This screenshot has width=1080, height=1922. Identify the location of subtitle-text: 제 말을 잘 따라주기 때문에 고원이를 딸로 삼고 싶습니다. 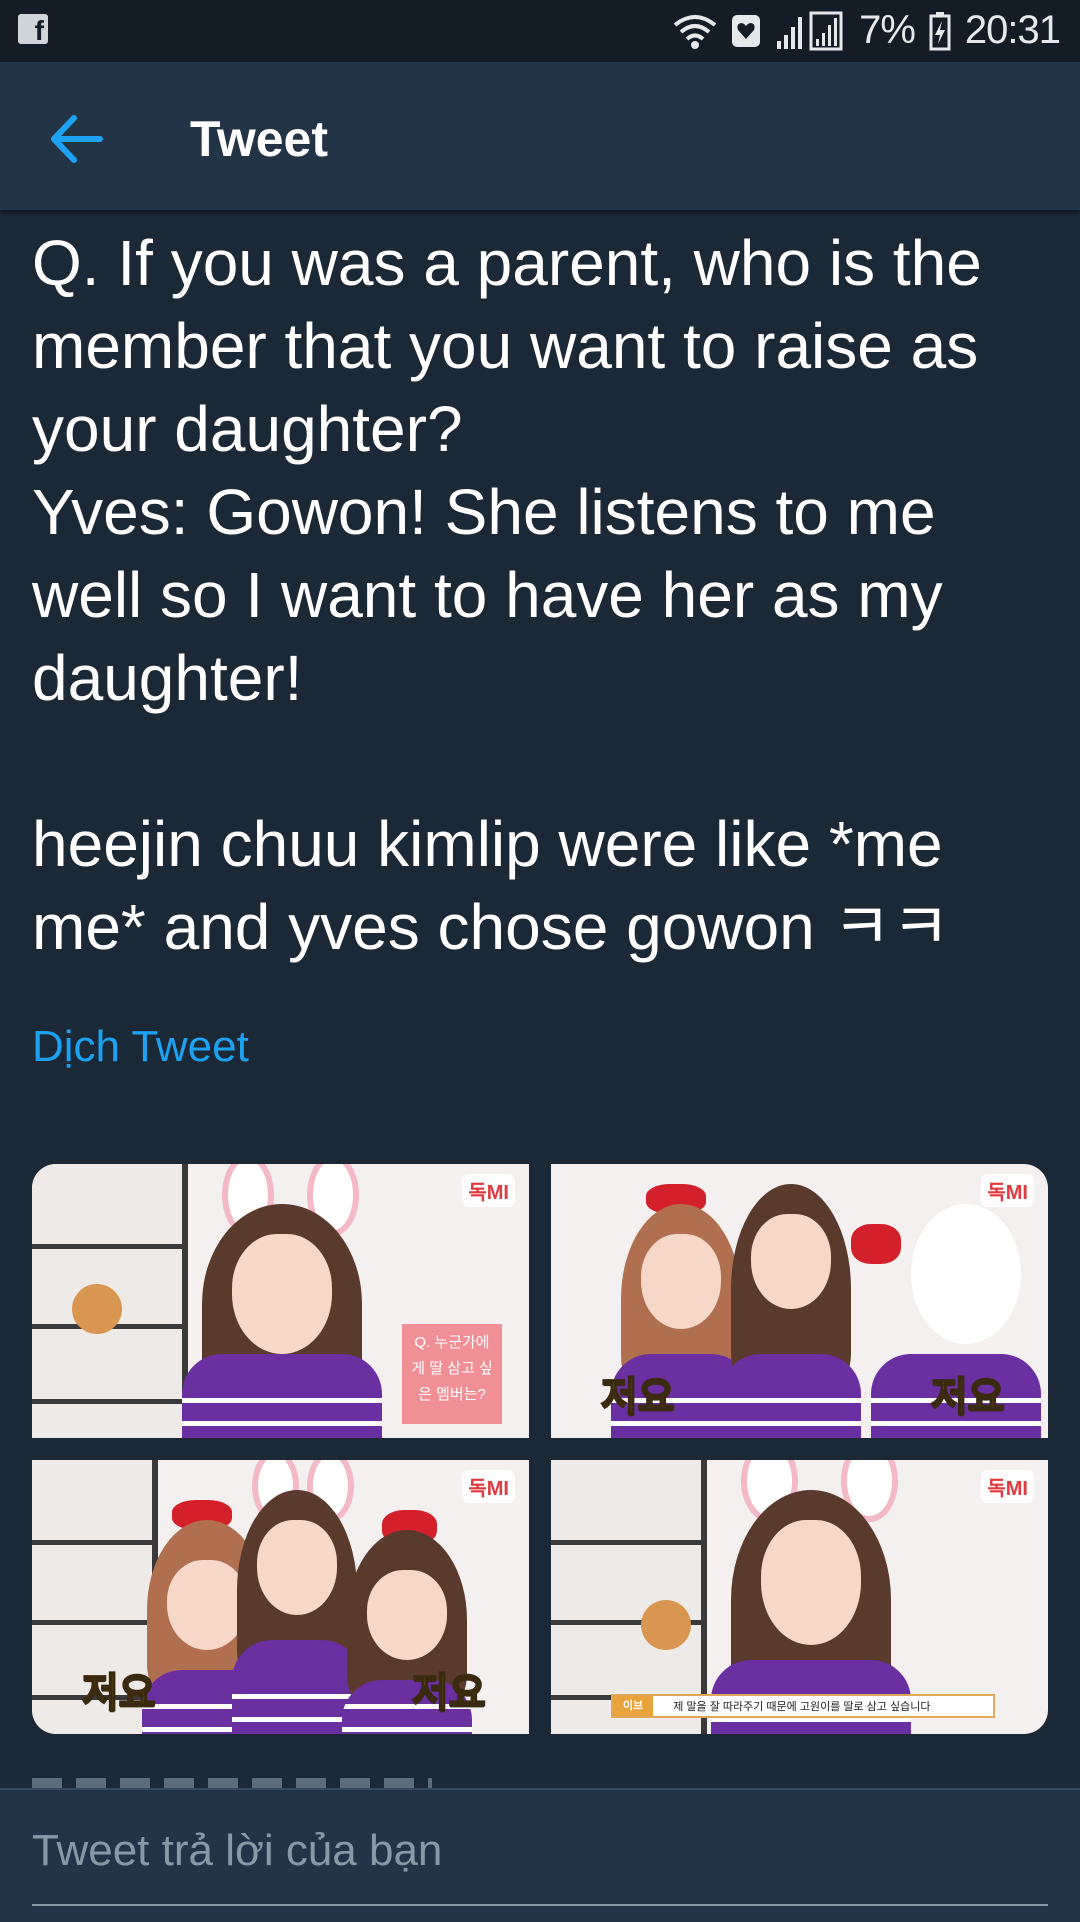
(802, 1707).